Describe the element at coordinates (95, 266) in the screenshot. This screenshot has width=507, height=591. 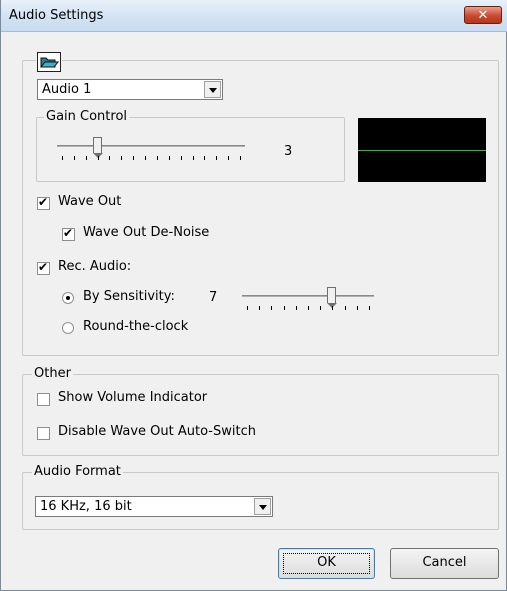
I see `rec-audio-label: Rec. Audio:` at that location.